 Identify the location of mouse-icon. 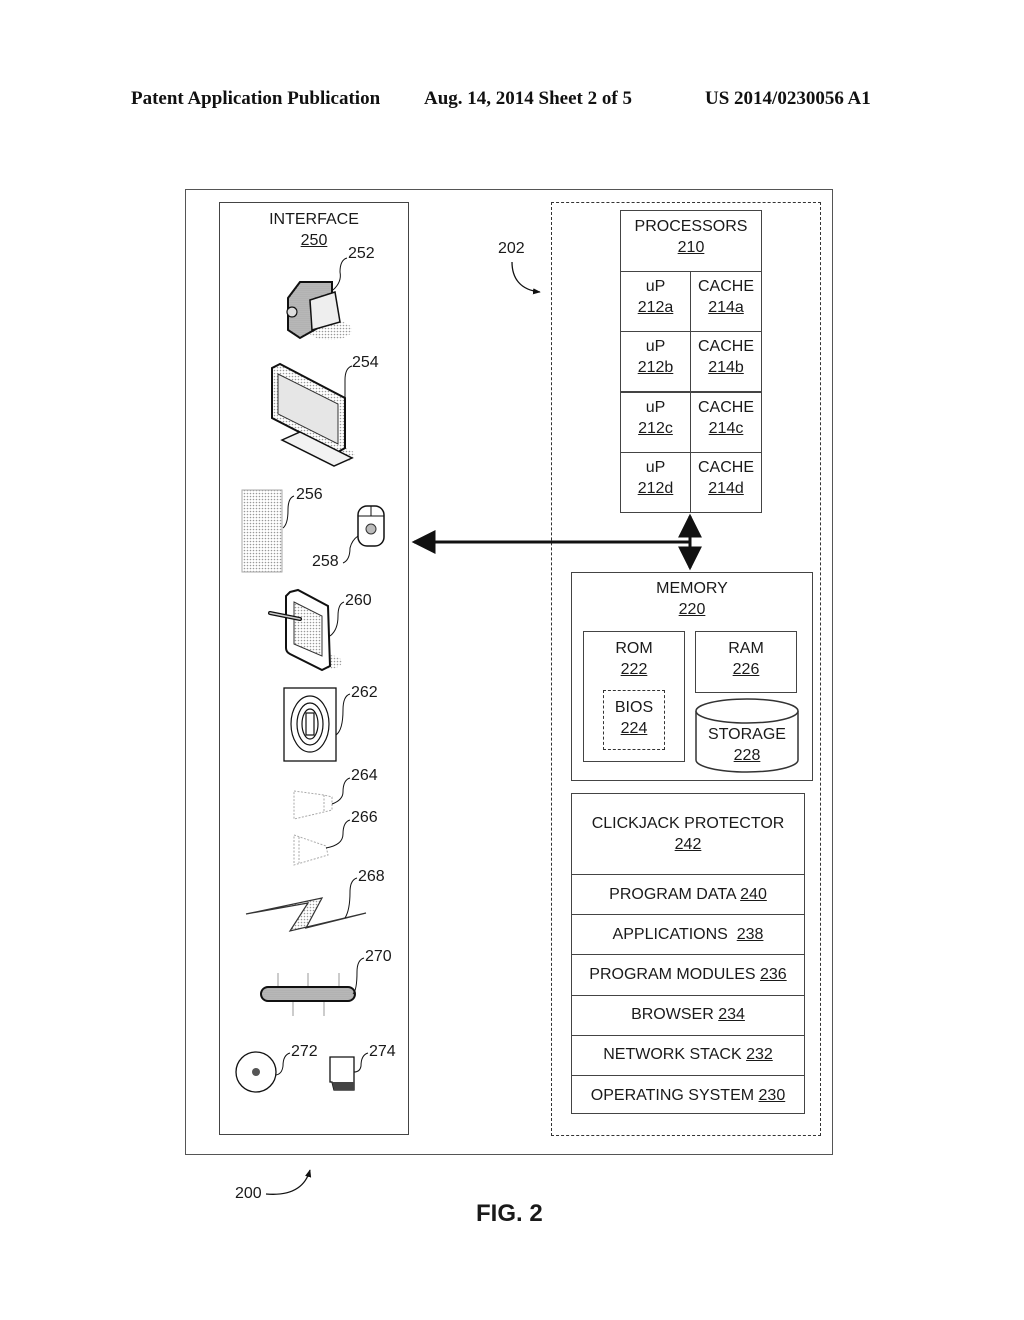
(371, 526).